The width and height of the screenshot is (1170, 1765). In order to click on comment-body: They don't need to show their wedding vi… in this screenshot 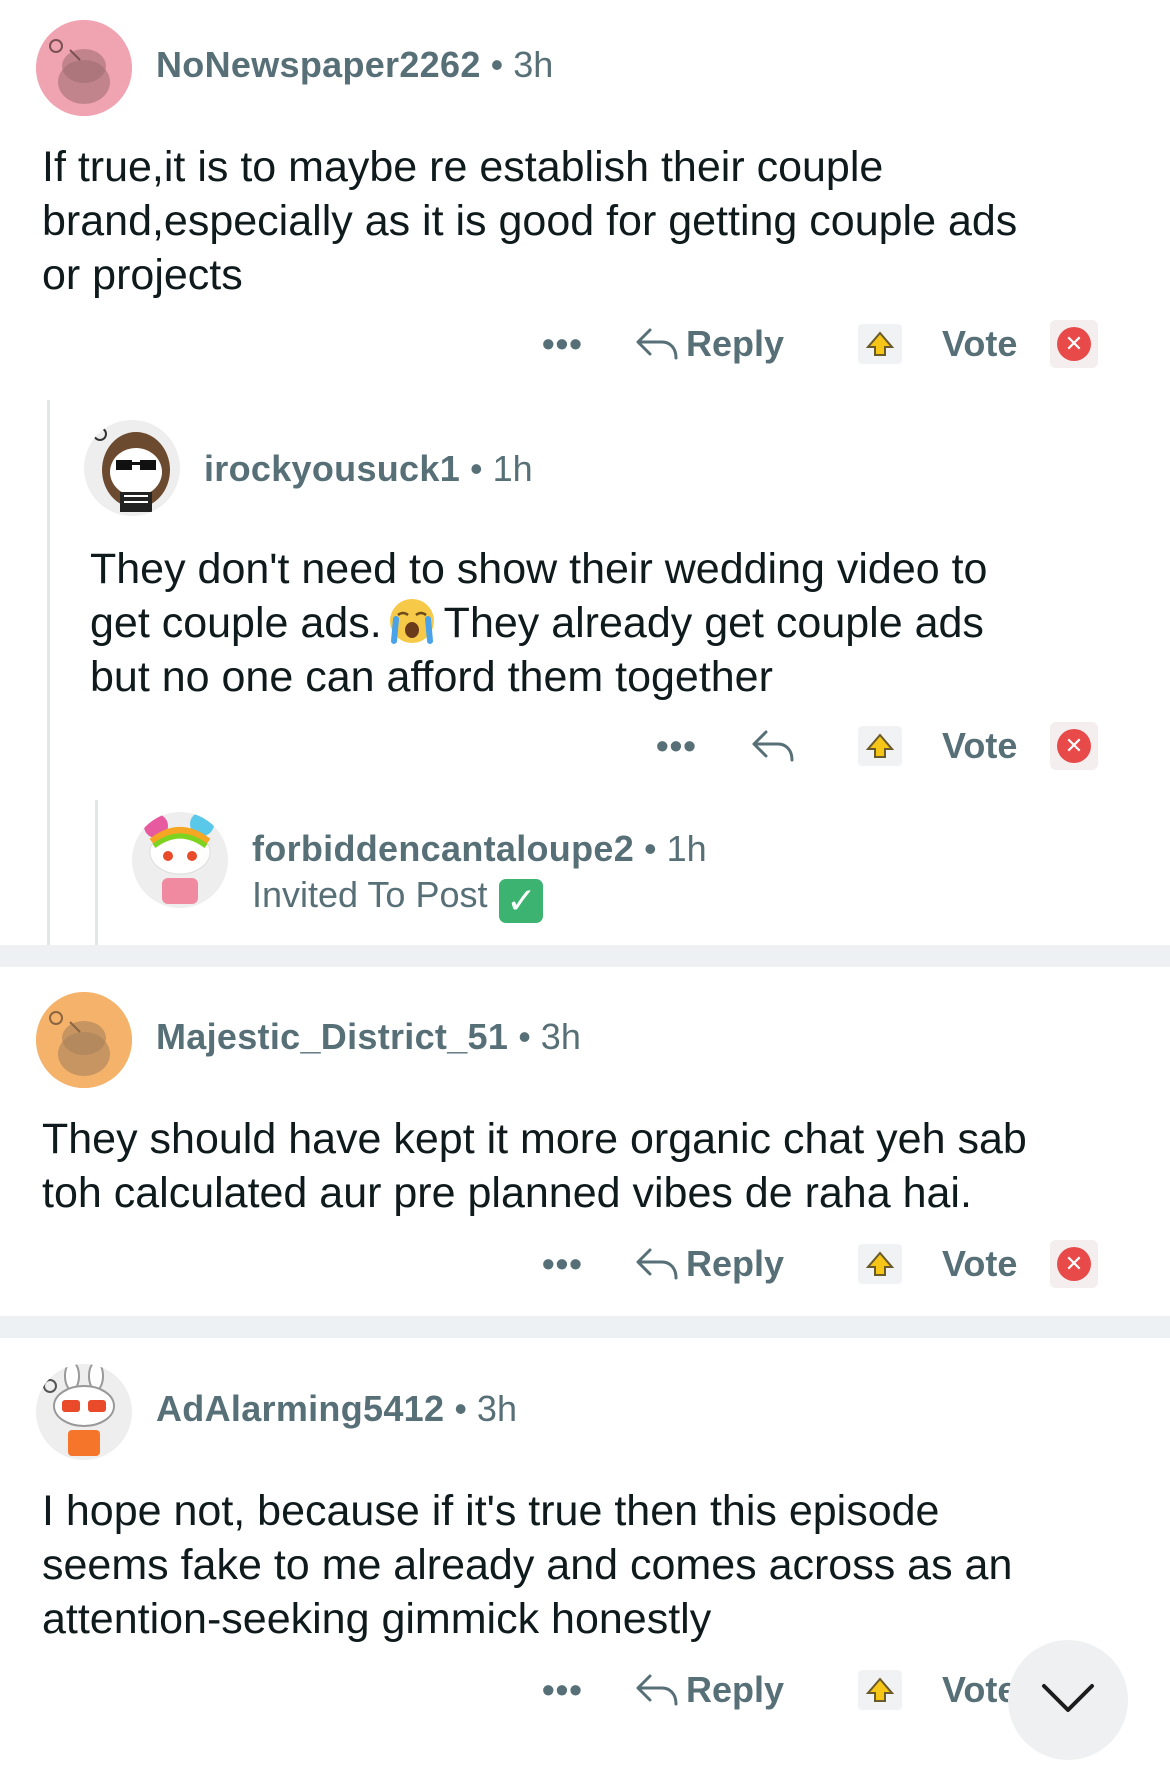, I will do `click(539, 623)`.